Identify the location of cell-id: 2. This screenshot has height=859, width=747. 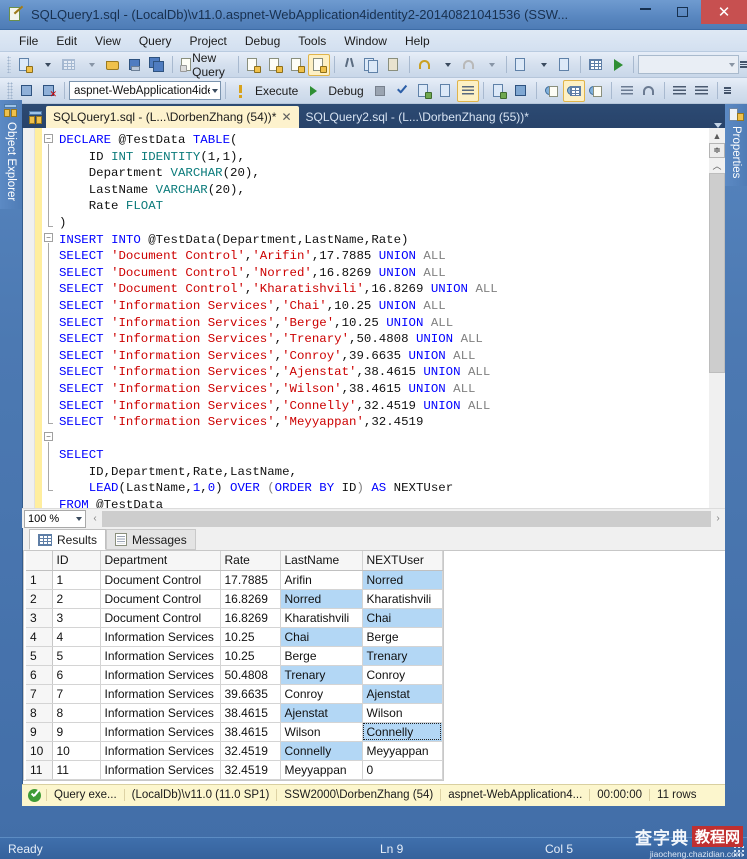
(76, 599).